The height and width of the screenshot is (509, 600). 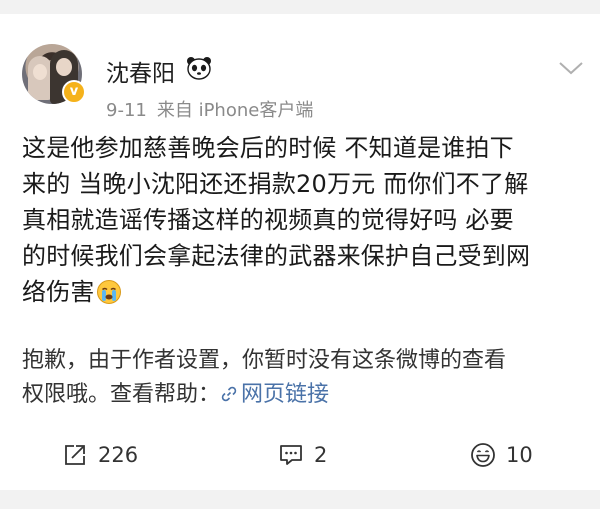 I want to click on post-meta: 9-11 来自 iPhone客户端, so click(x=209, y=109).